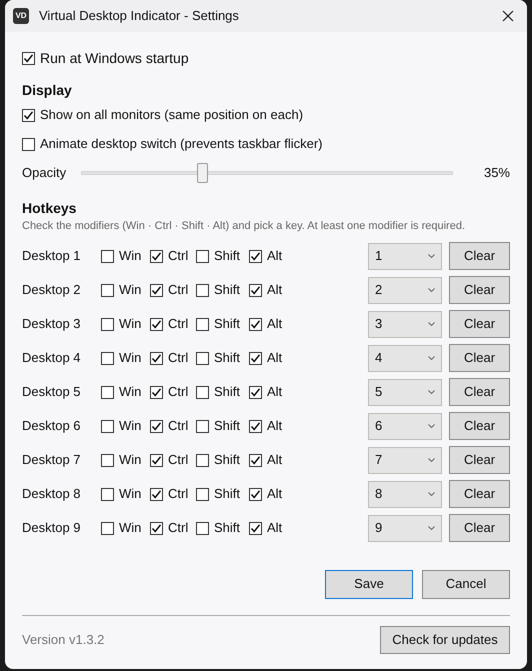 The height and width of the screenshot is (671, 532). What do you see at coordinates (466, 584) in the screenshot?
I see `dialog-button: Cancel` at bounding box center [466, 584].